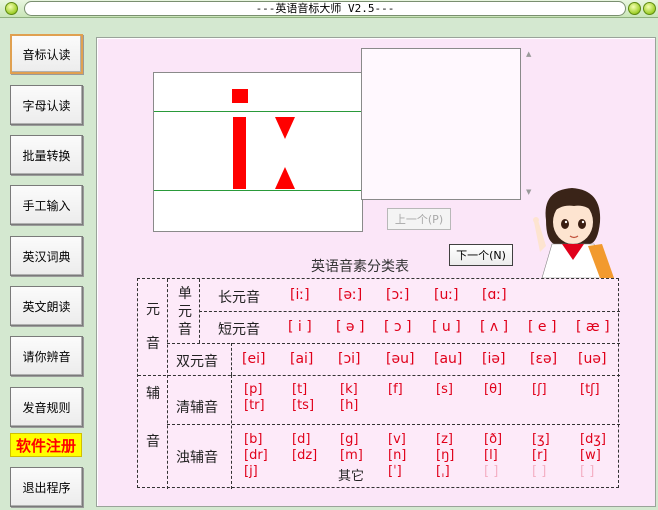  Describe the element at coordinates (251, 472) in the screenshot. I see `phoneme-cell: [j]` at that location.